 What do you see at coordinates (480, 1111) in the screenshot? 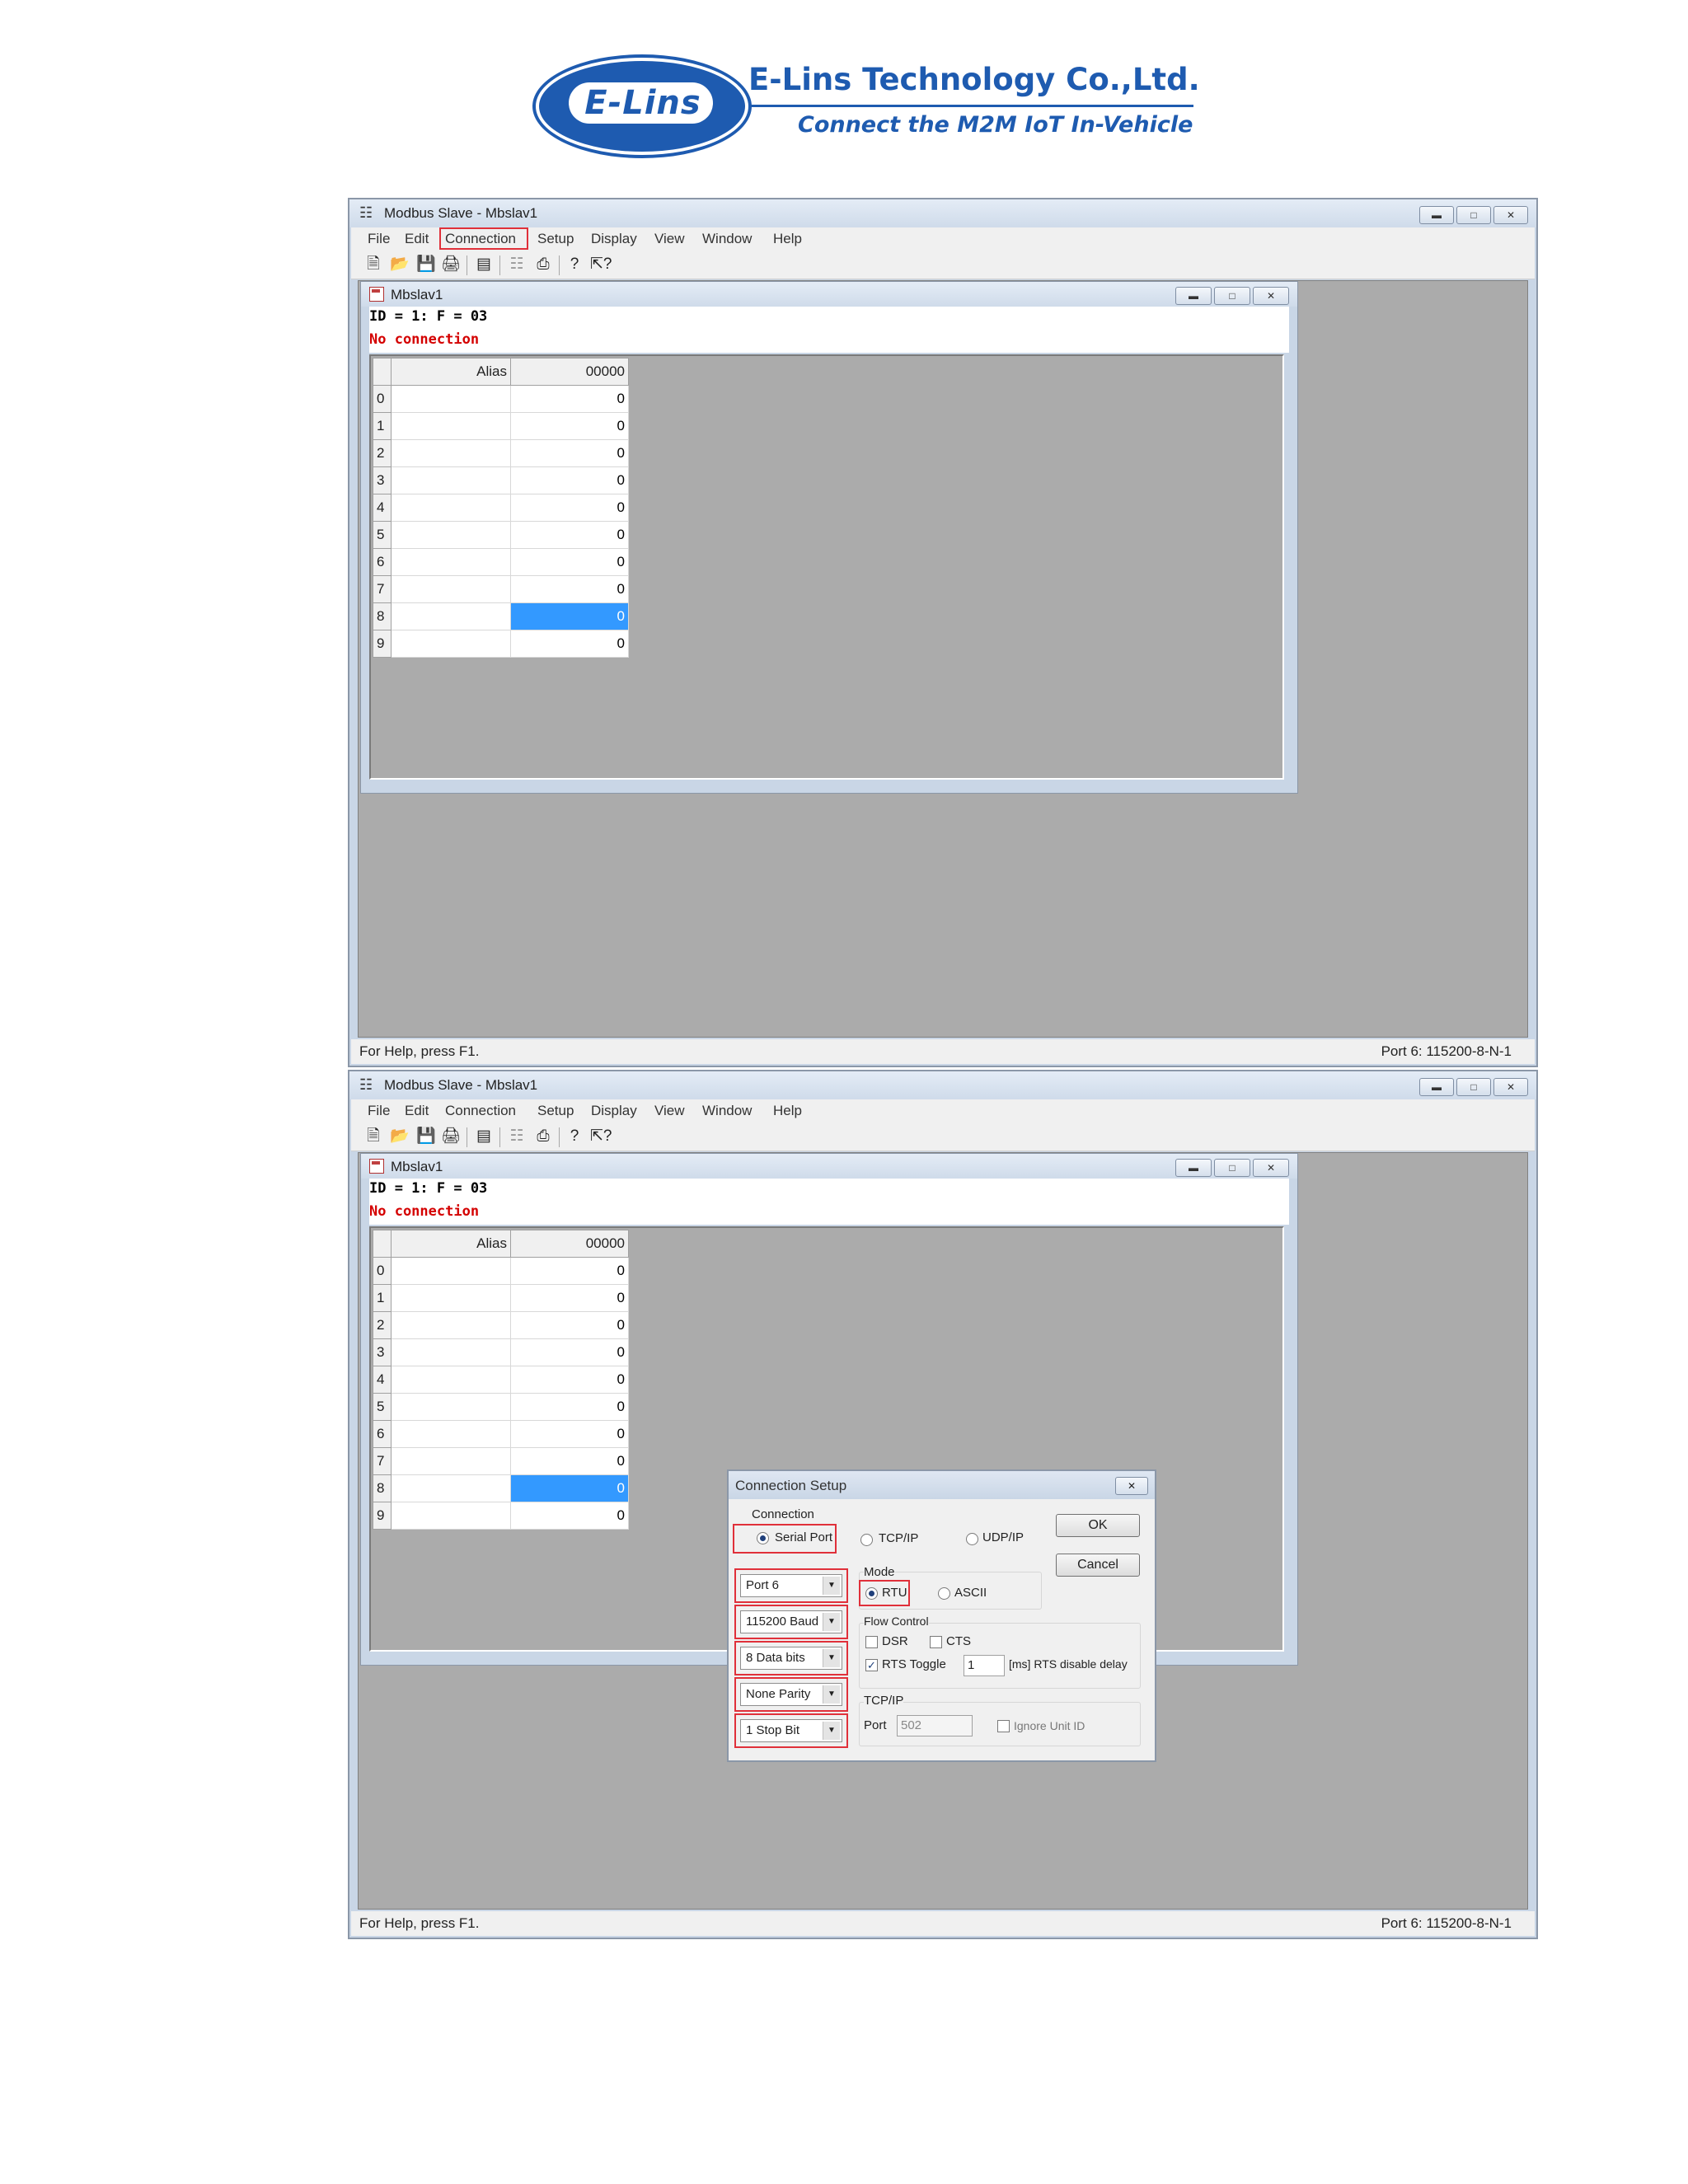
I see `menu-connection: Connection` at bounding box center [480, 1111].